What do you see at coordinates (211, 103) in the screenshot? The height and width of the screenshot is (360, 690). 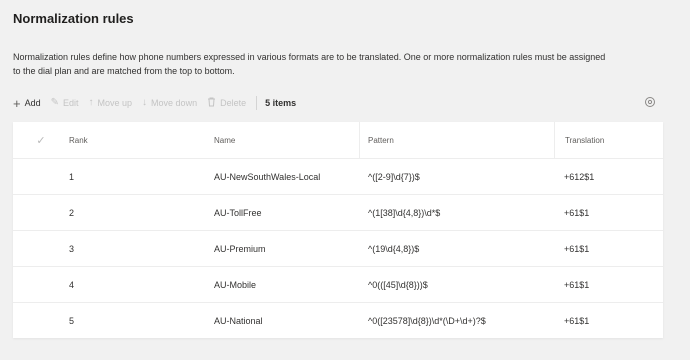 I see `trash-icon` at bounding box center [211, 103].